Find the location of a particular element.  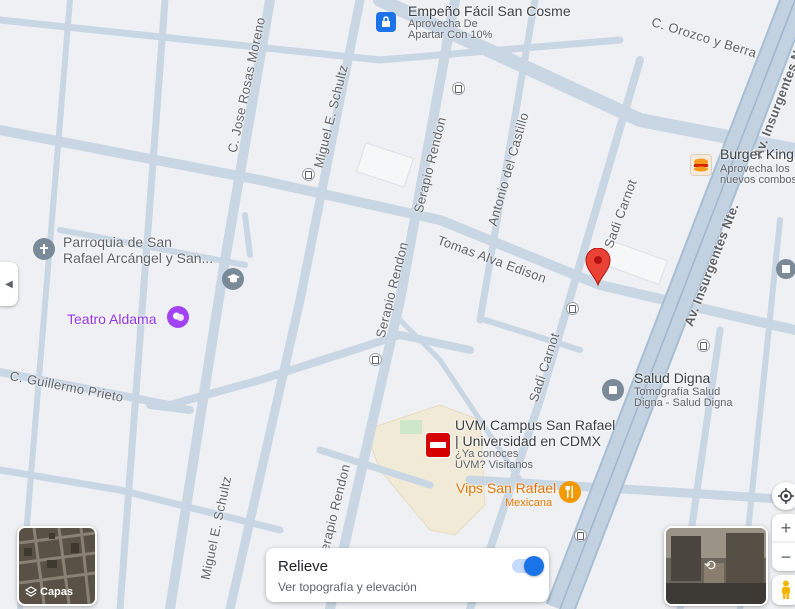

chevron-left-icon: ◀ is located at coordinates (9, 284).